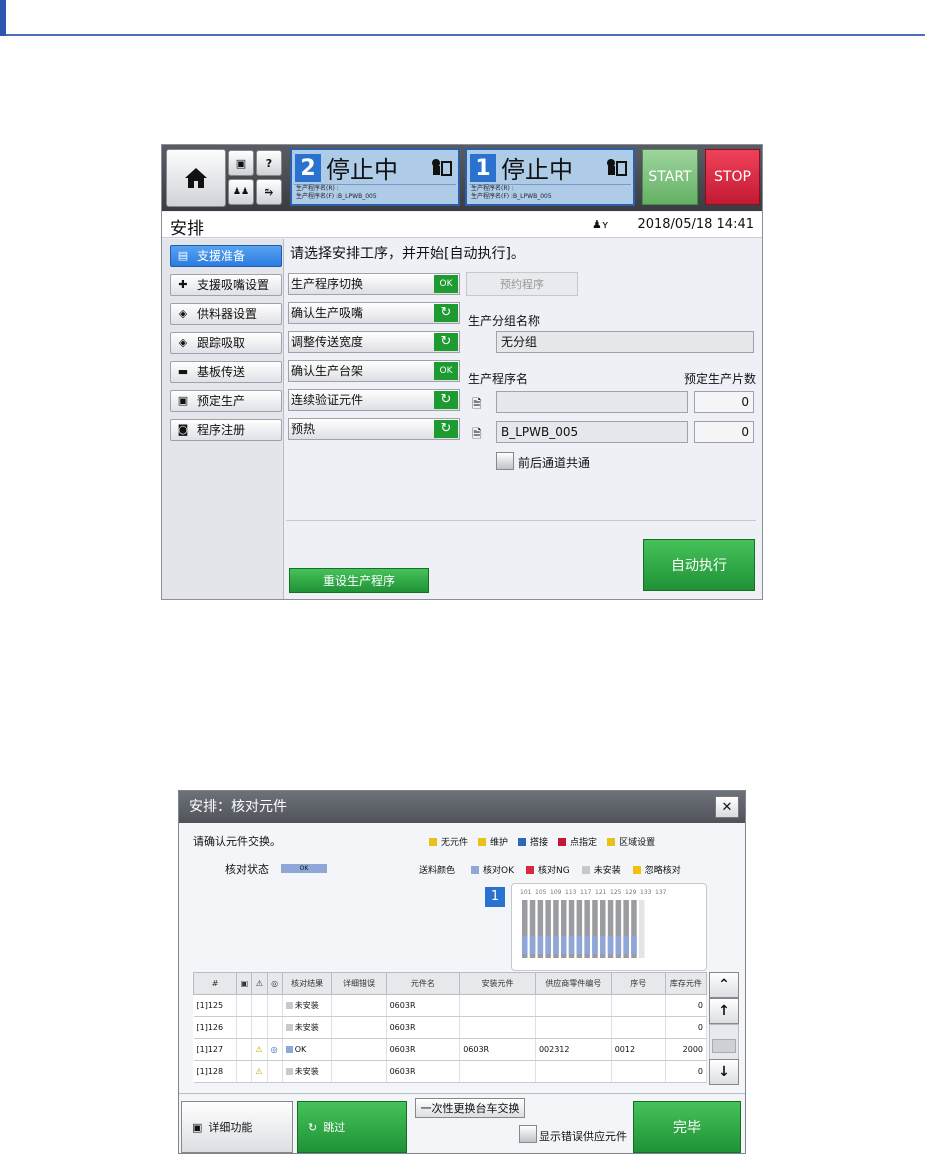 This screenshot has width=925, height=1154. What do you see at coordinates (221, 430) in the screenshot?
I see `sidebar-item-label: 程序注册` at bounding box center [221, 430].